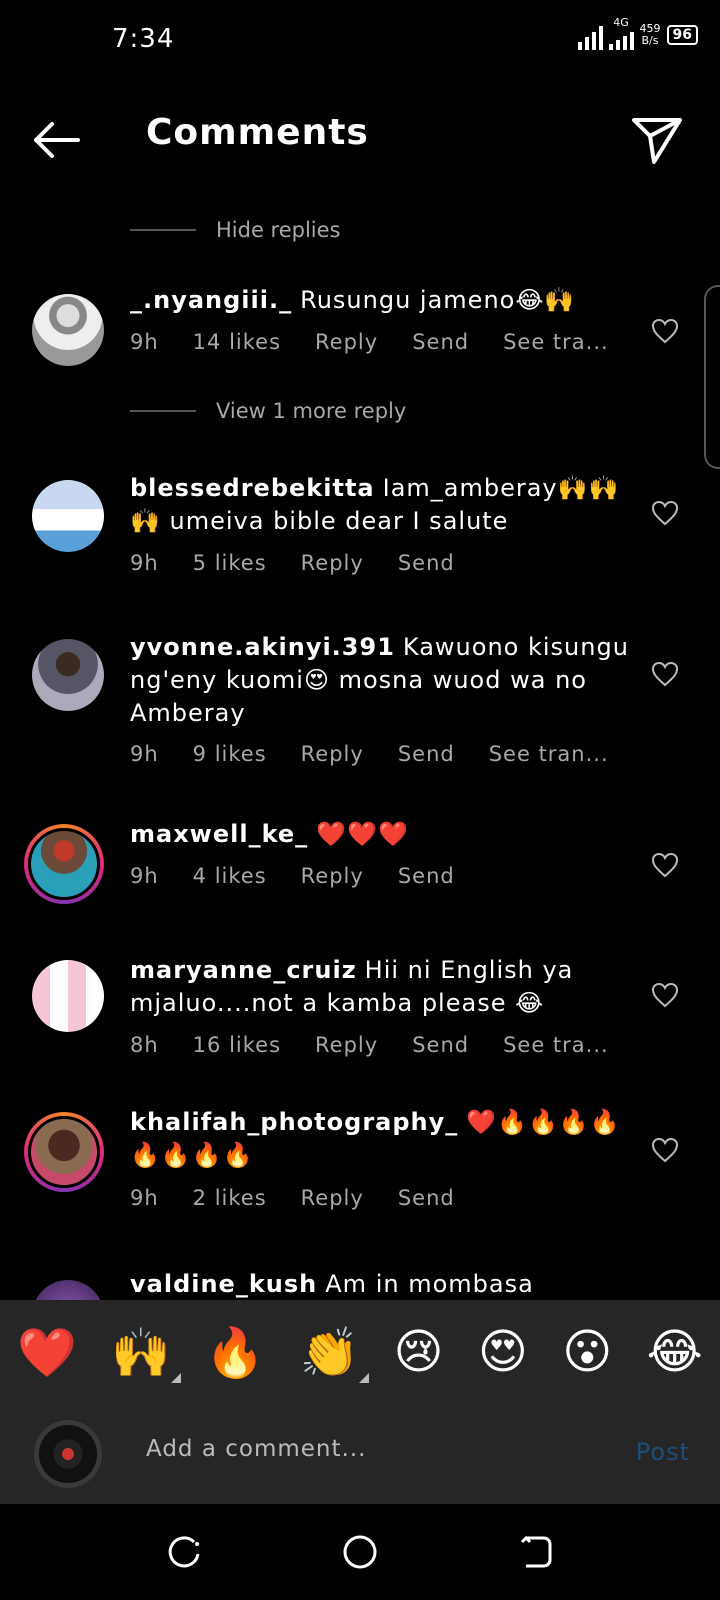 Image resolution: width=720 pixels, height=1600 pixels. Describe the element at coordinates (56, 140) in the screenshot. I see `arrow-left-icon` at that location.